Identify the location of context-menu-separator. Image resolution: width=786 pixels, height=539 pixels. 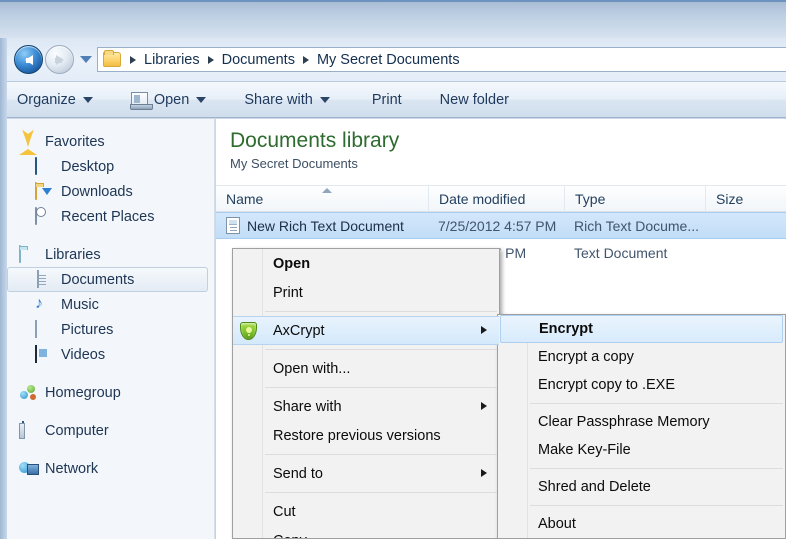
(381, 387).